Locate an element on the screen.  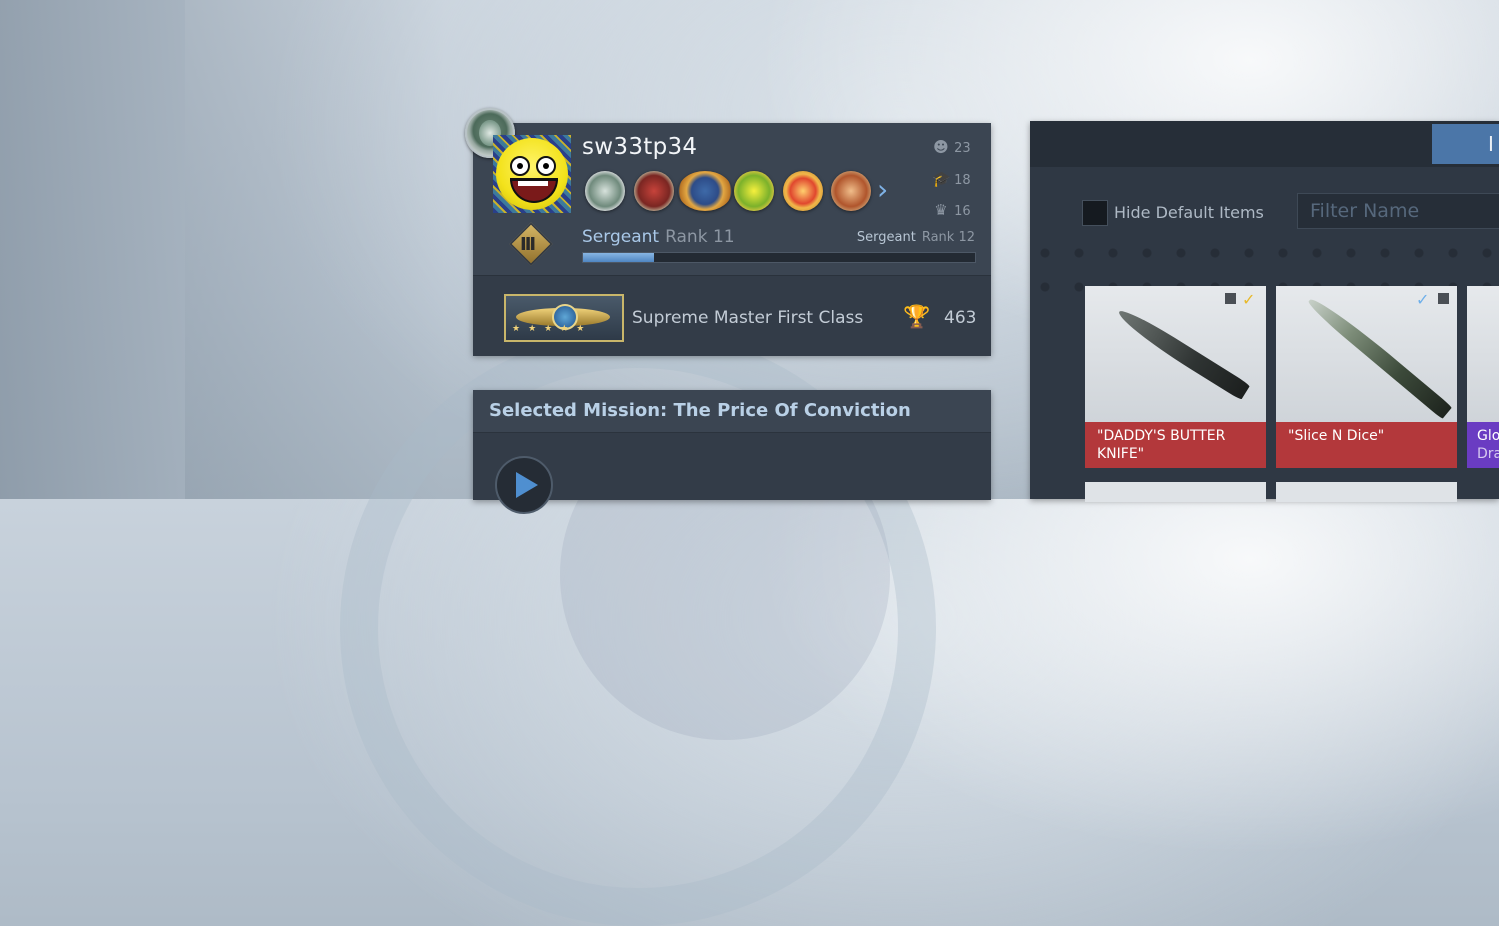
competitive-wins: 463 is located at coordinates (960, 318).